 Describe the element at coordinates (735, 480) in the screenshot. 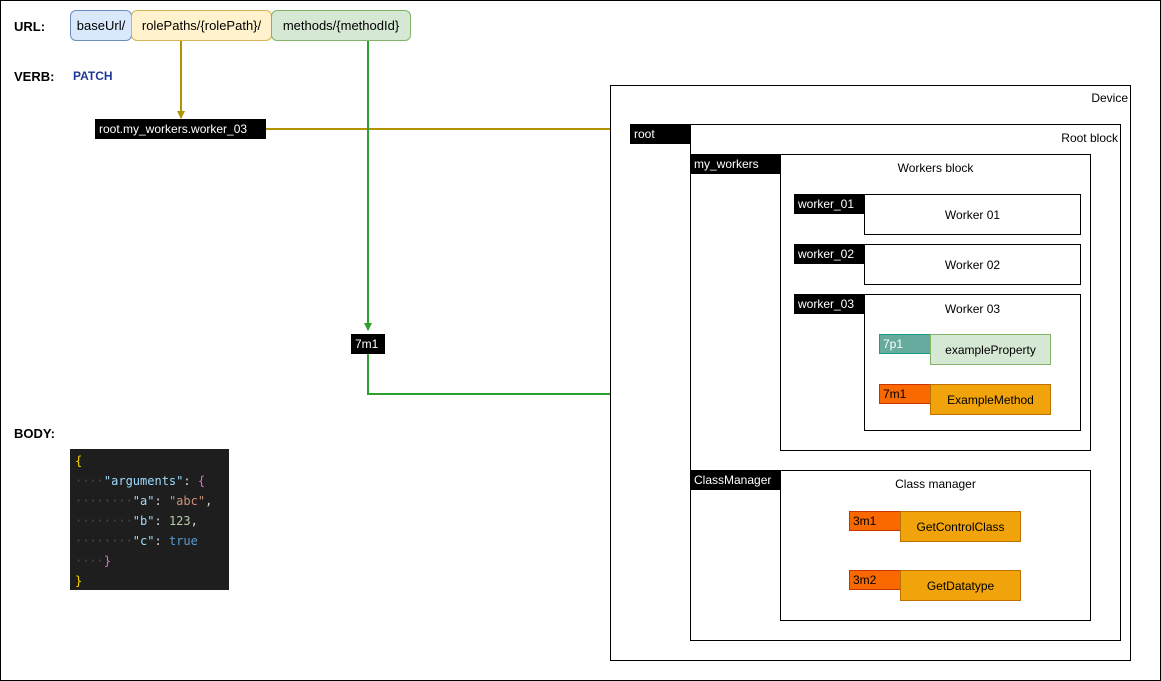

I see `class-manager-tag: ClassManager` at that location.